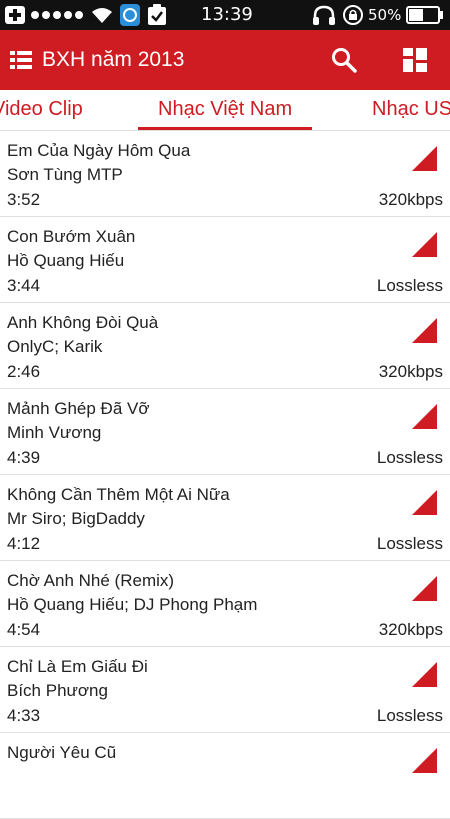  What do you see at coordinates (415, 60) in the screenshot?
I see `grid-view-icon` at bounding box center [415, 60].